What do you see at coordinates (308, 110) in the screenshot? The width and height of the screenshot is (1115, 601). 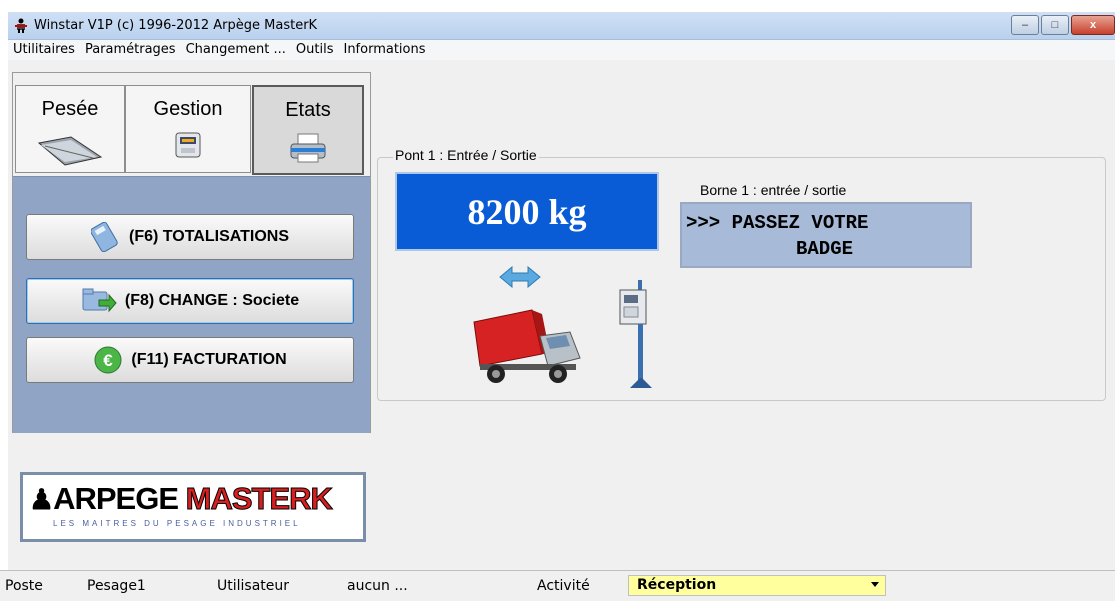 I see `tab-label: Etats` at bounding box center [308, 110].